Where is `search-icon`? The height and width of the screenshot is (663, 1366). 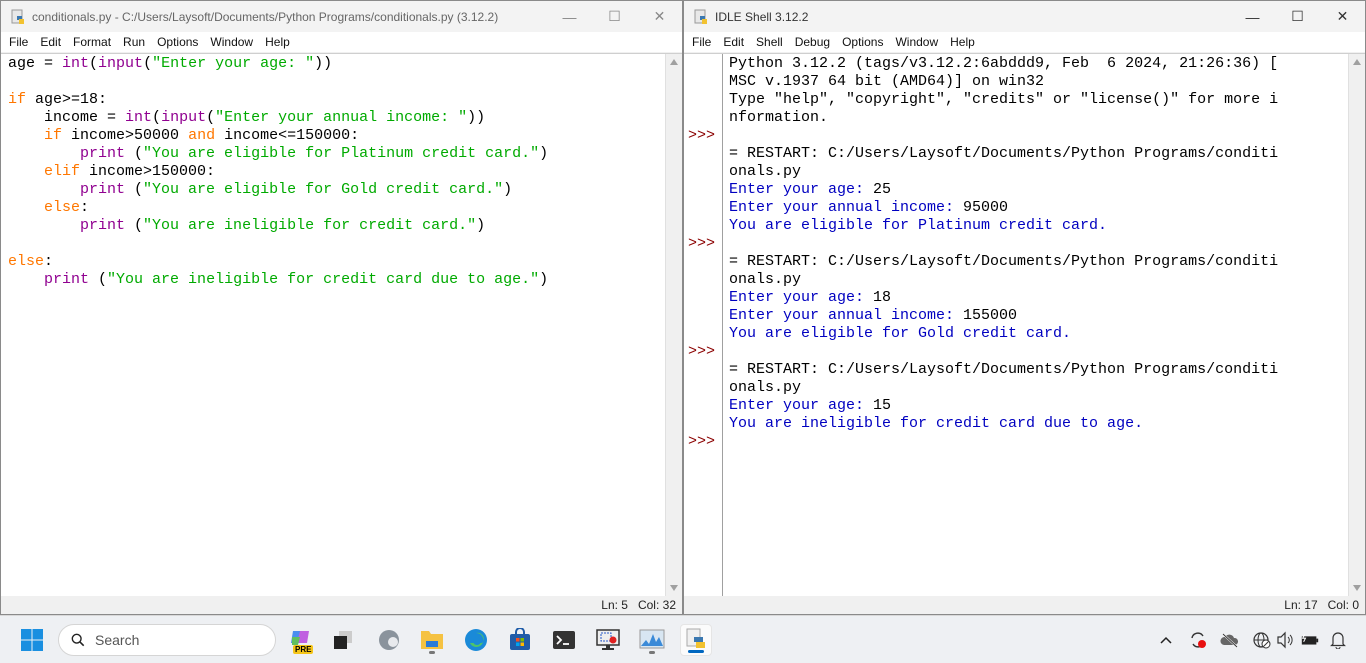 search-icon is located at coordinates (78, 640).